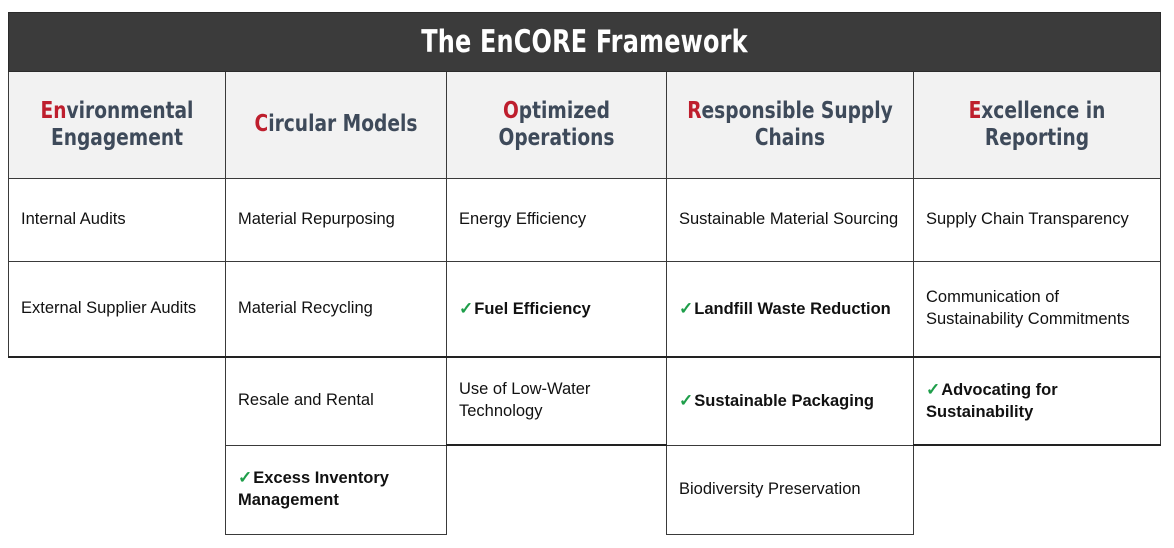 The width and height of the screenshot is (1174, 548). I want to click on accent-letters: En, so click(53, 110).